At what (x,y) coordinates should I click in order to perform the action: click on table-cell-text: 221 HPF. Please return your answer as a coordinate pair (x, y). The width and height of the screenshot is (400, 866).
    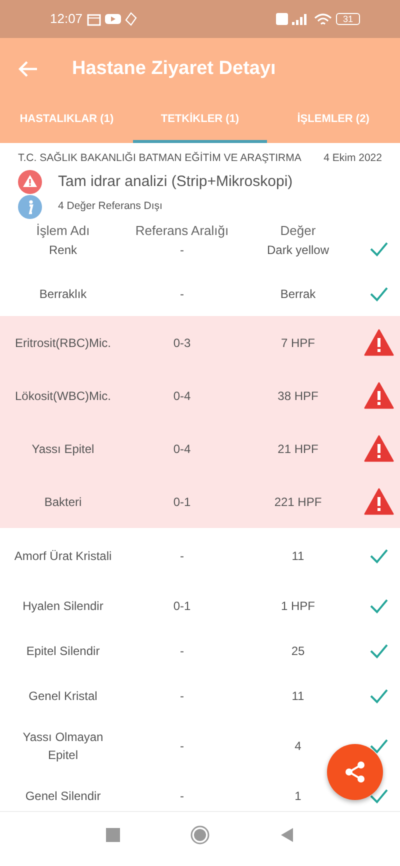
    Looking at the image, I should click on (298, 502).